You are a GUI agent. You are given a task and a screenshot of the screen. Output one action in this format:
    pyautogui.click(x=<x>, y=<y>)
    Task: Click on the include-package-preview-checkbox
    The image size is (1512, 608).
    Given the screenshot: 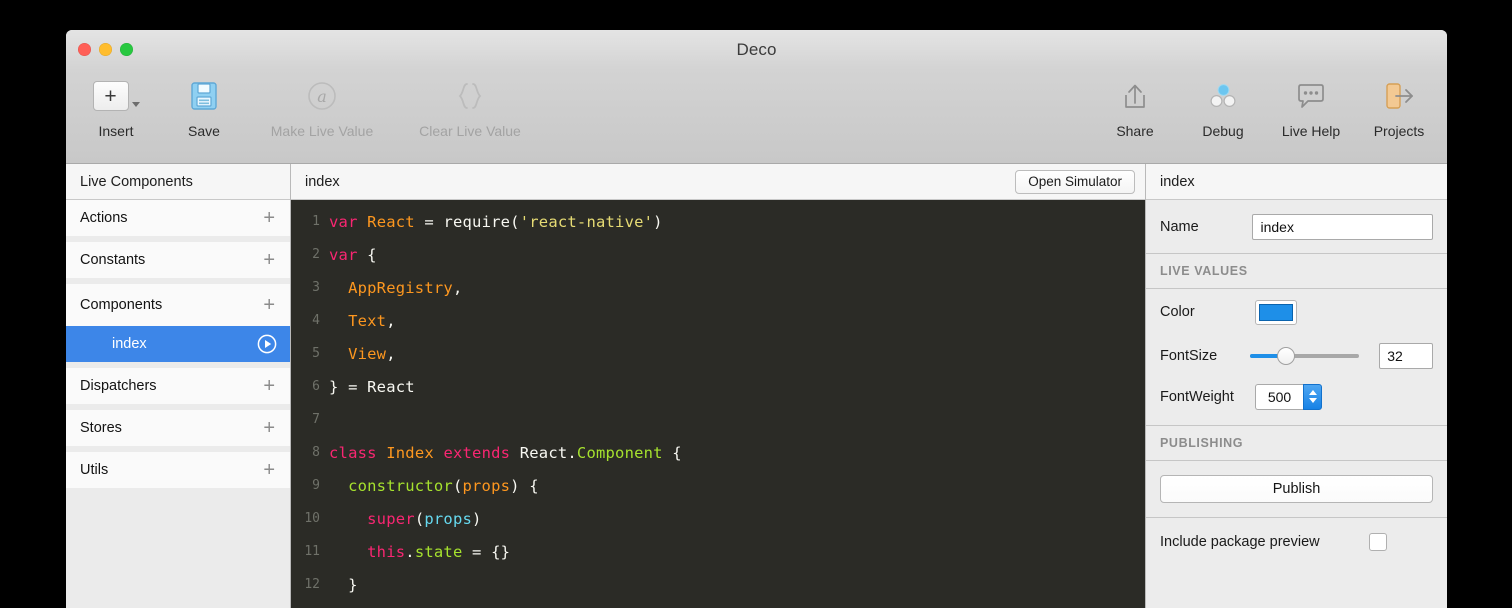 What is the action you would take?
    pyautogui.click(x=1378, y=542)
    